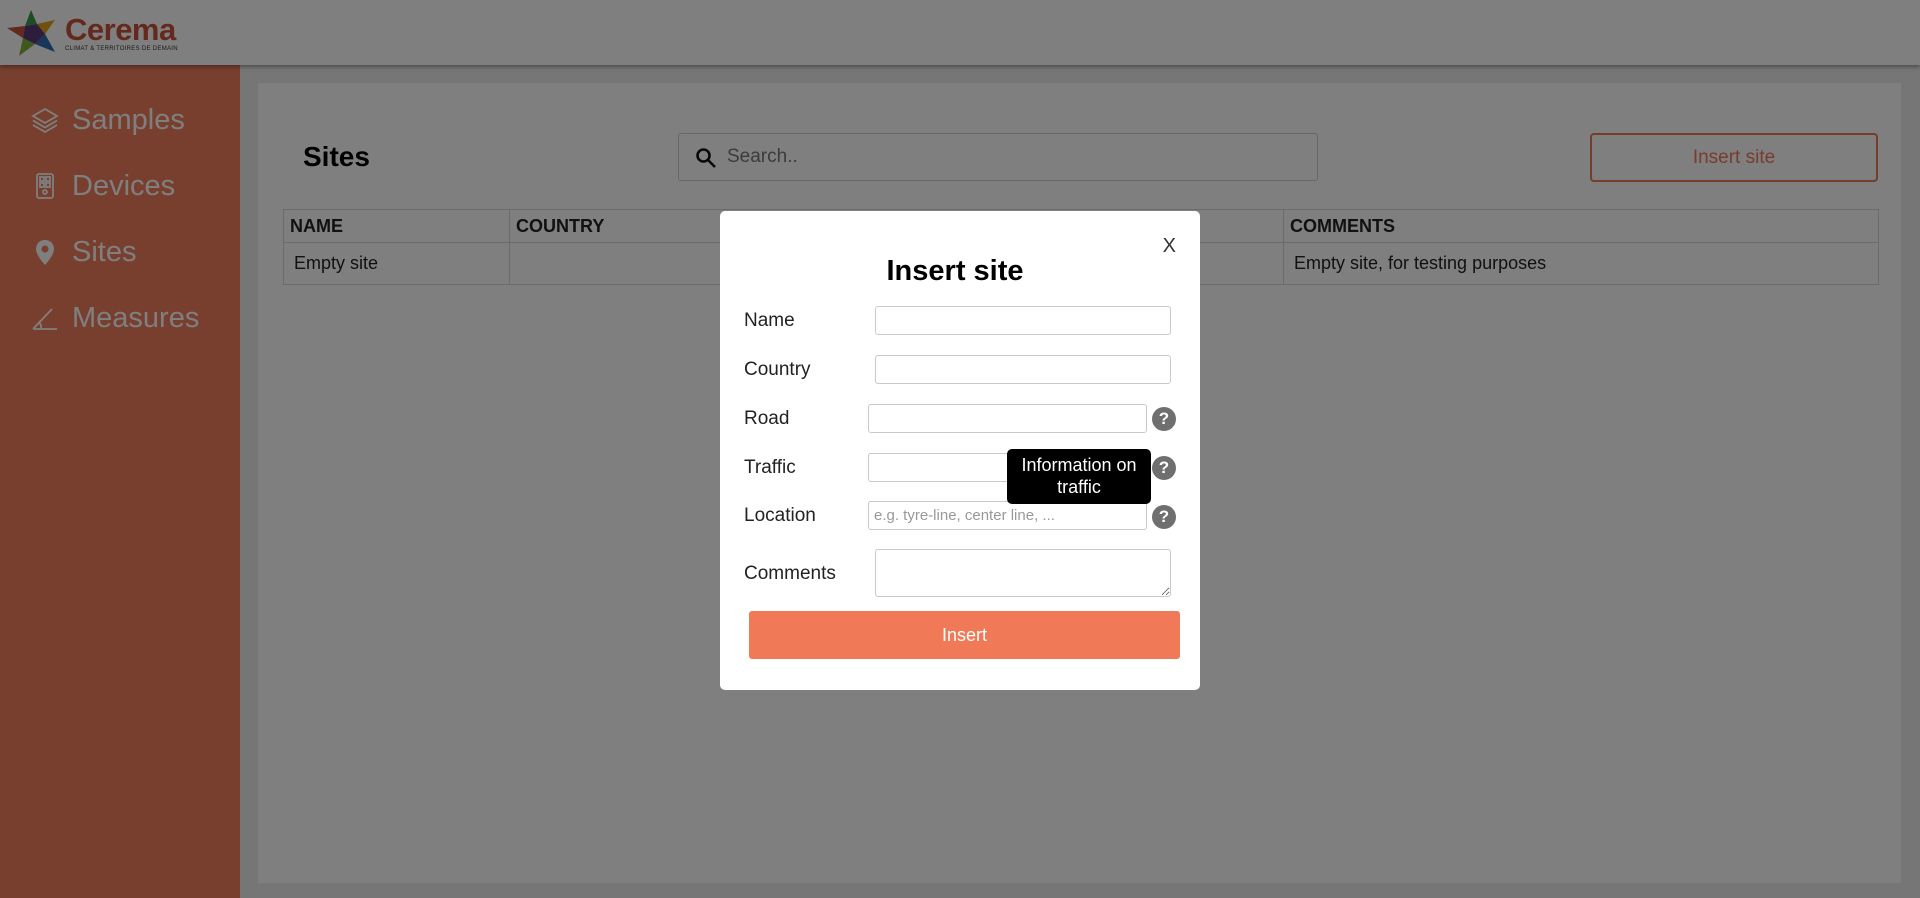 The height and width of the screenshot is (898, 1920). I want to click on road-help-icon: ?, so click(1164, 419).